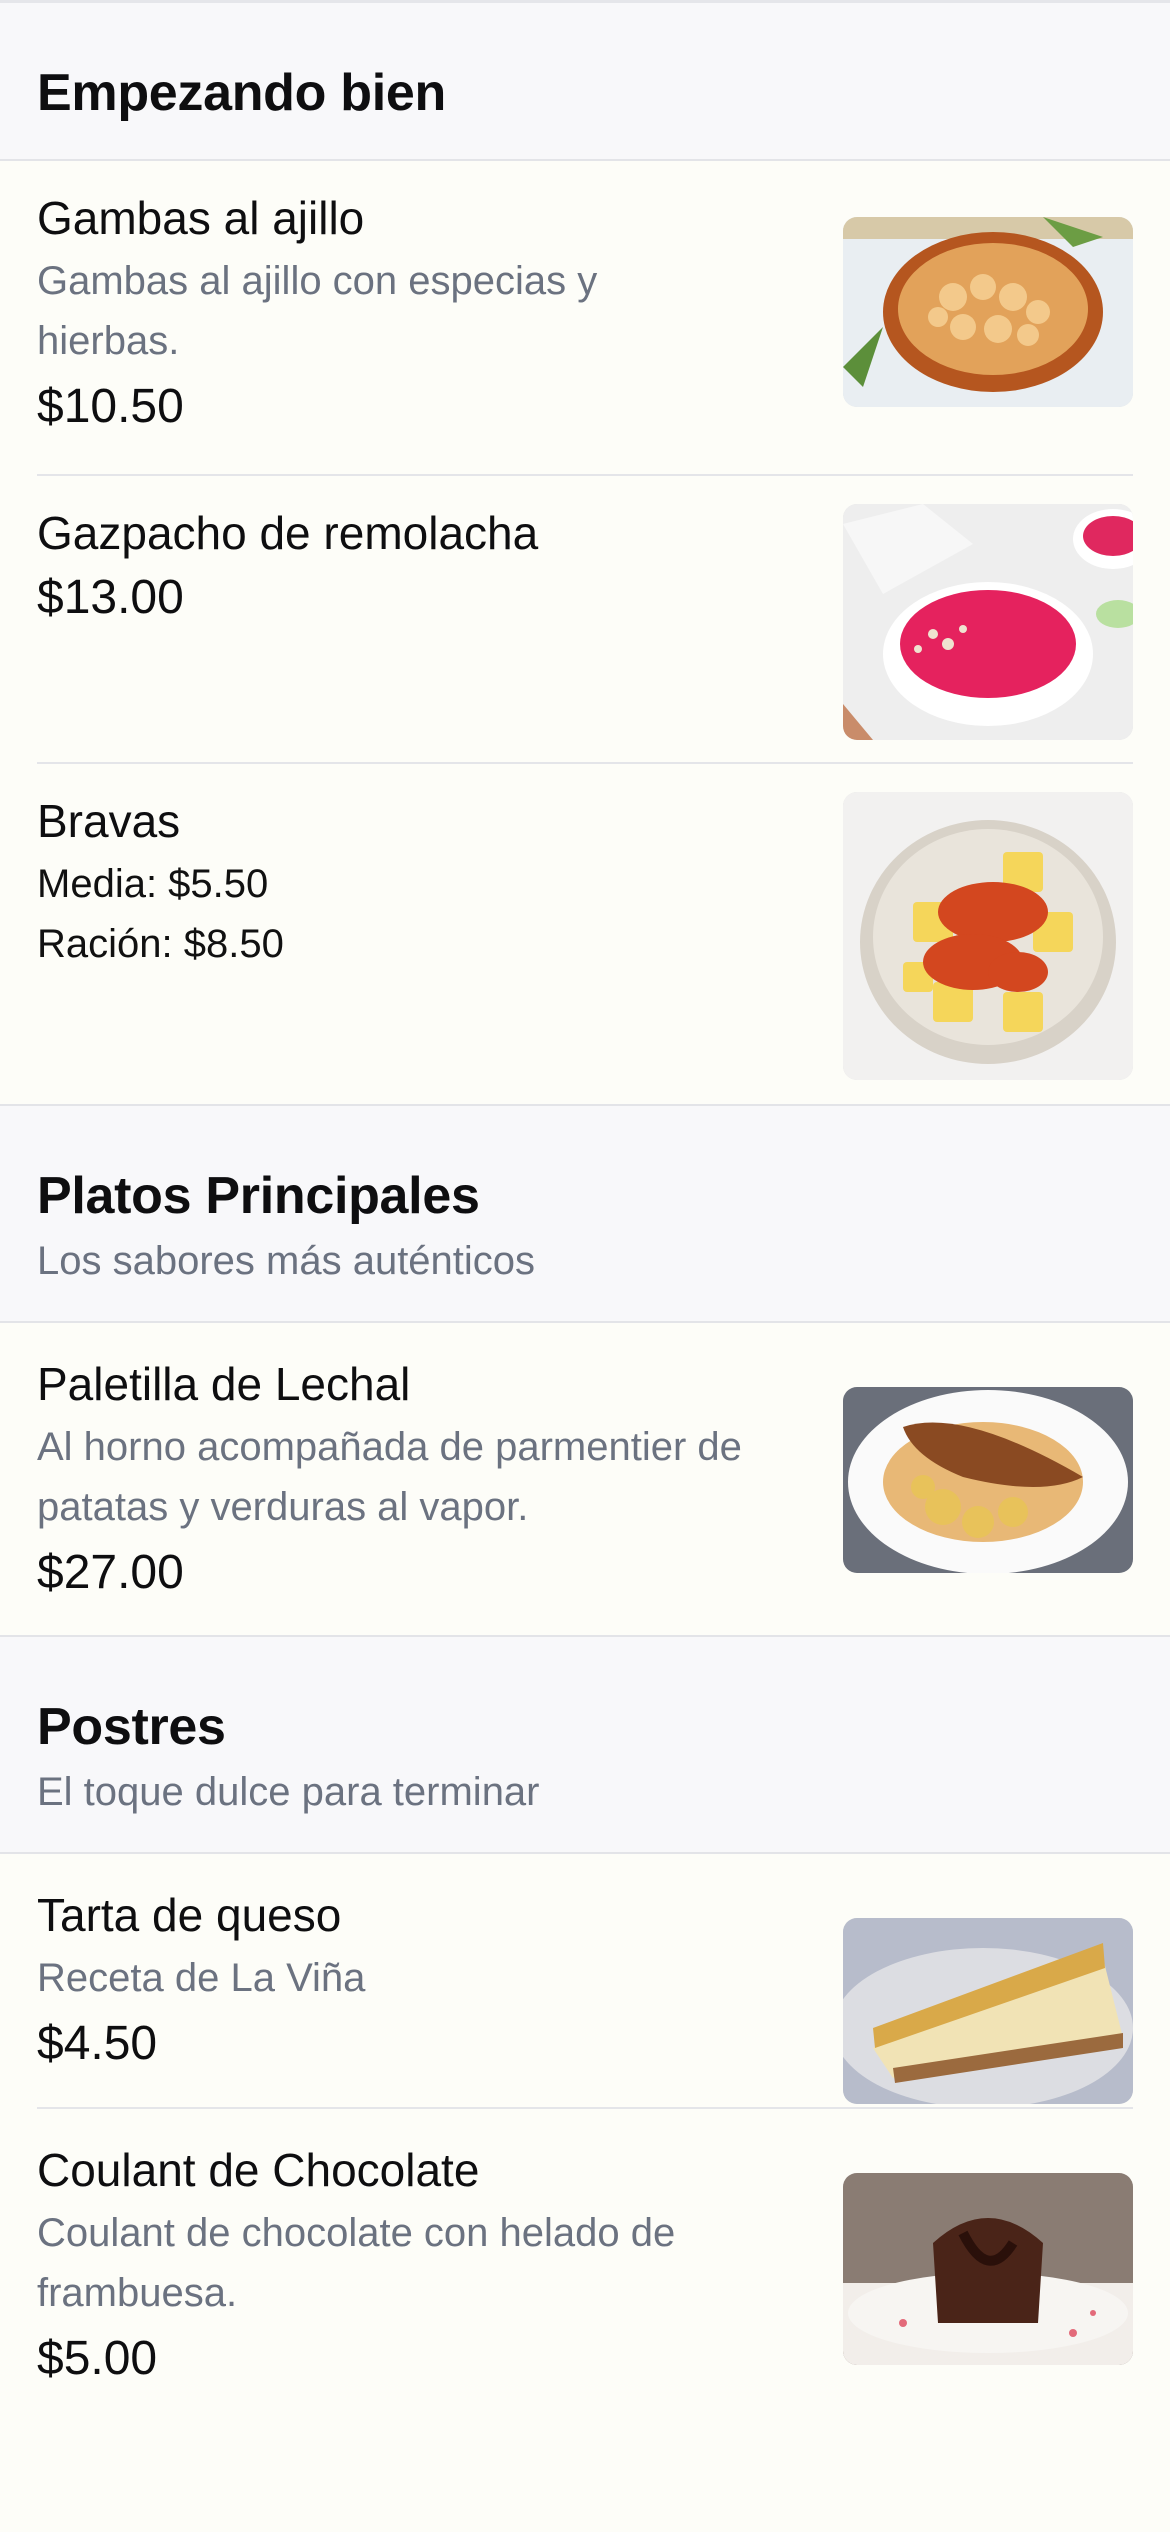 This screenshot has height=2532, width=1170. What do you see at coordinates (97, 2358) in the screenshot?
I see `item-price: $5.00` at bounding box center [97, 2358].